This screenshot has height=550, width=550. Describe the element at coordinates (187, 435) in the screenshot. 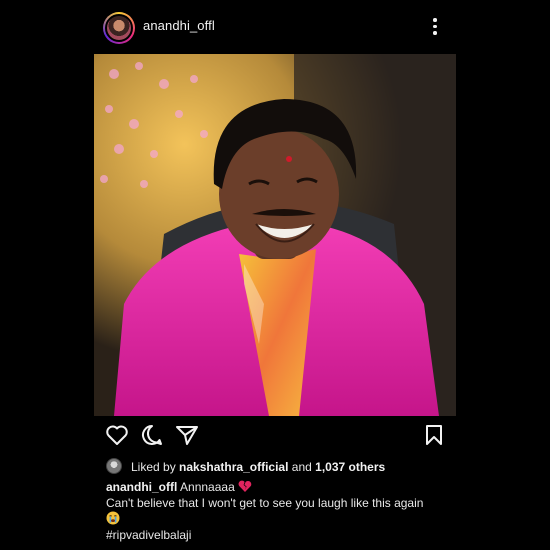

I see `send-icon` at that location.